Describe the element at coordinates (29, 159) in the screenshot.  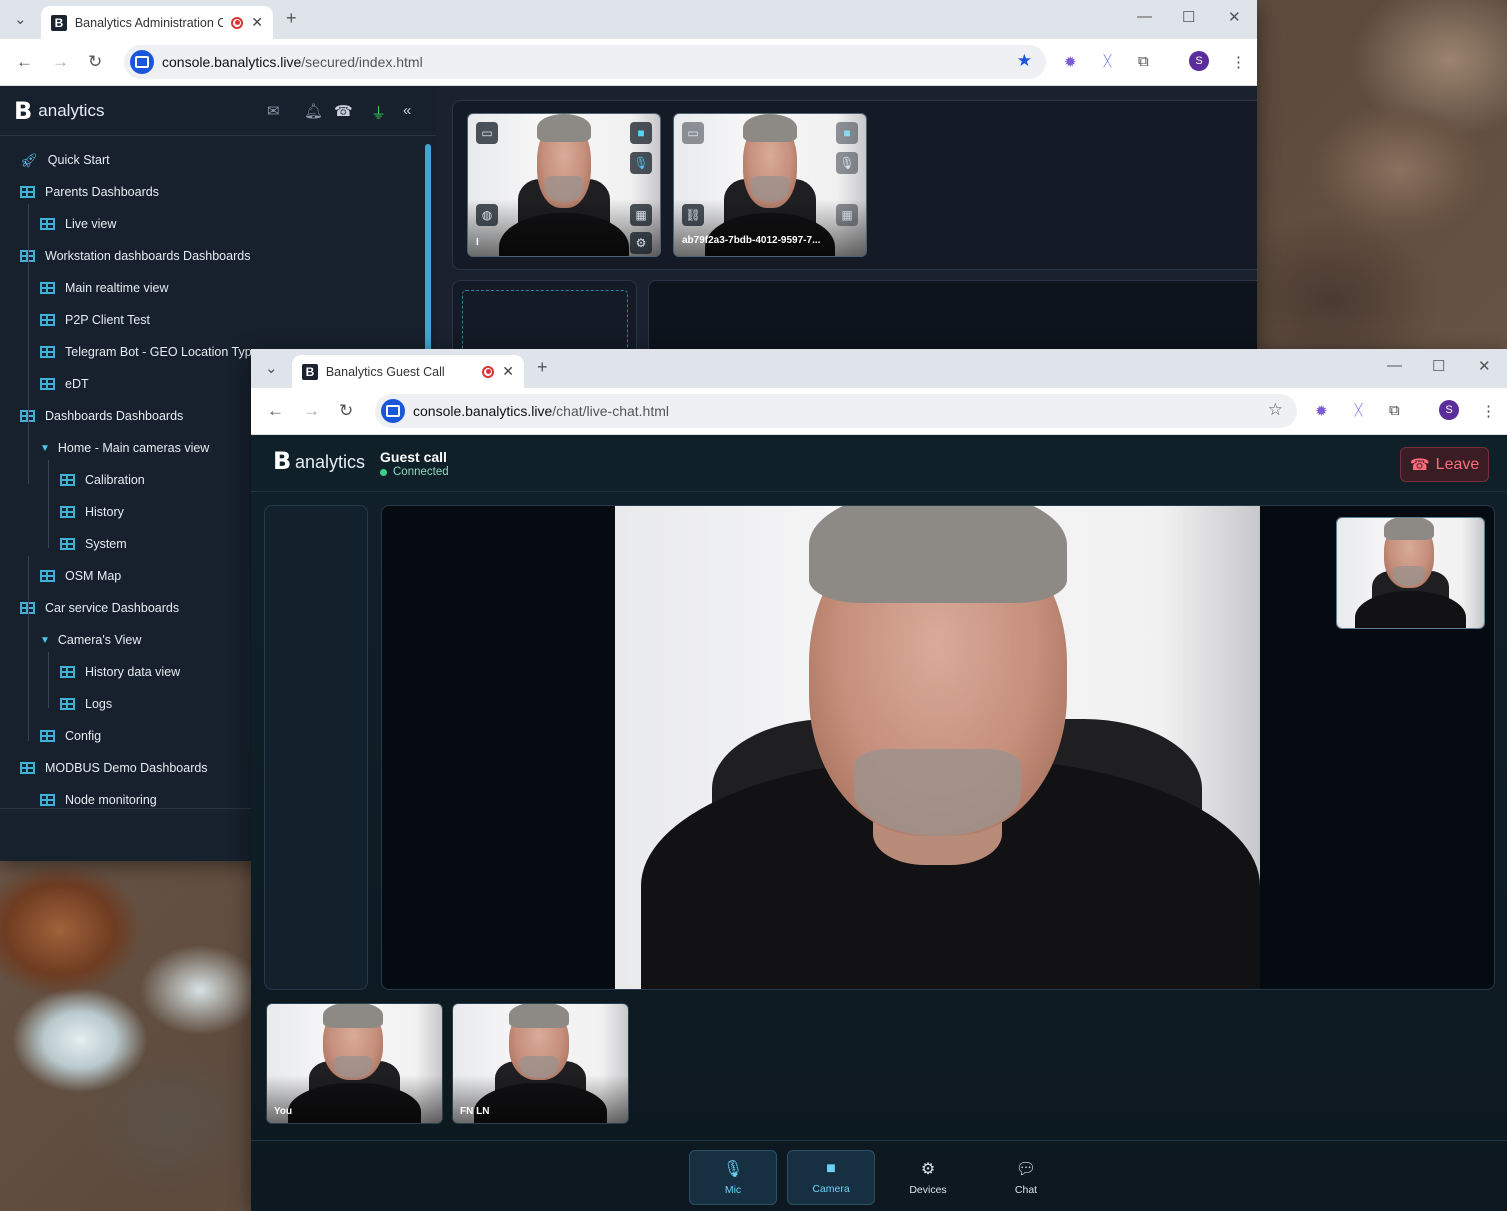
I see `rocket-icon: 🚀︎` at that location.